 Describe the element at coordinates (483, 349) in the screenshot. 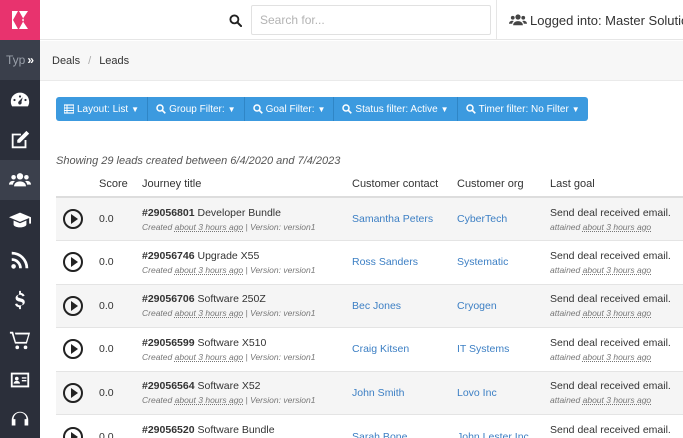

I see `customer-org-link: IT Systems` at that location.